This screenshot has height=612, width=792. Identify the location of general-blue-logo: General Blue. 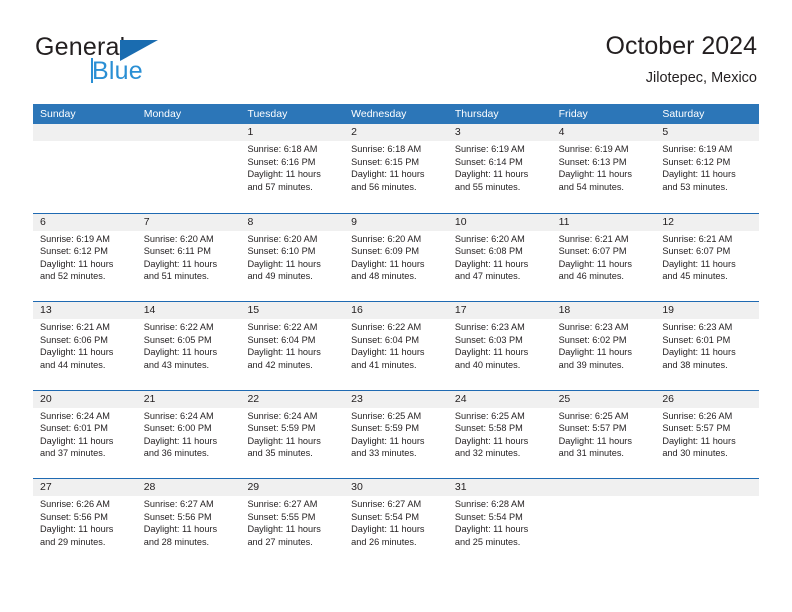
(125, 59).